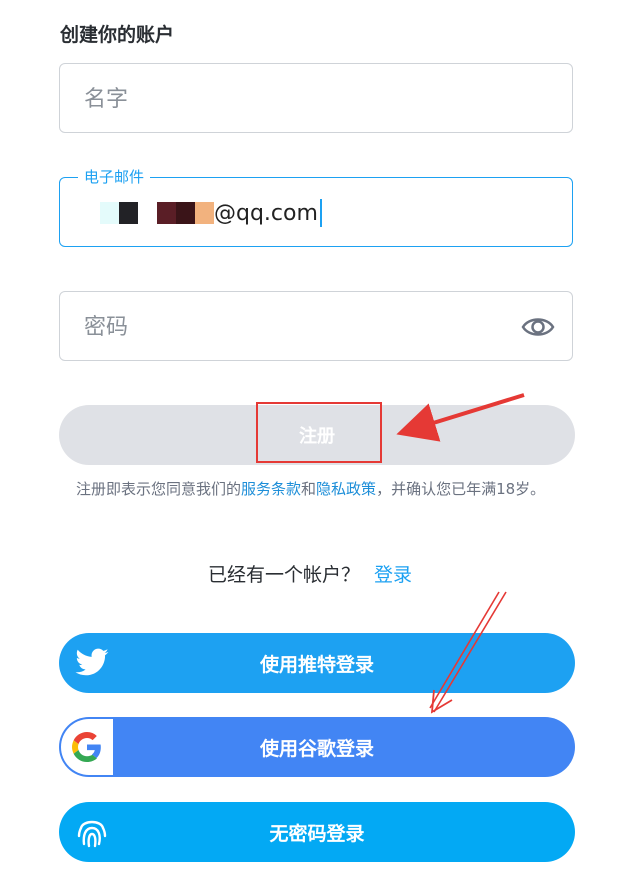 The image size is (620, 872). Describe the element at coordinates (92, 832) in the screenshot. I see `fingerprint-icon` at that location.